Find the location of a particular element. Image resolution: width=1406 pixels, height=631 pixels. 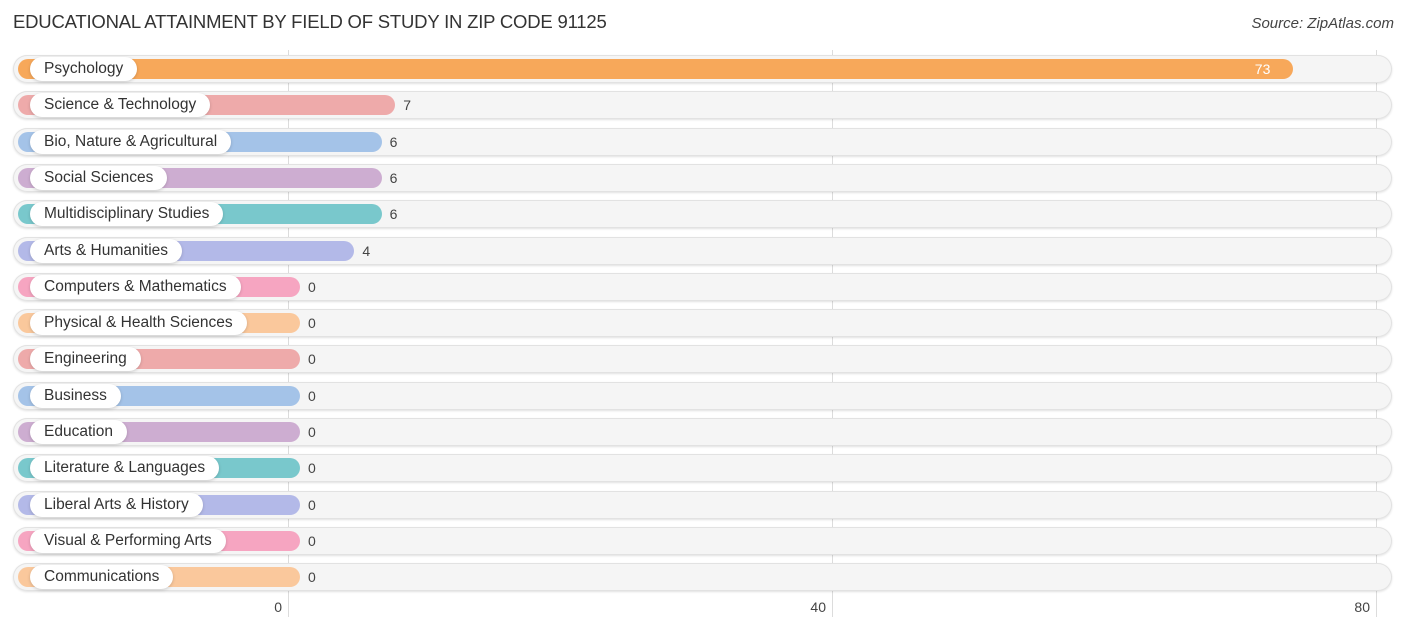

category-label: Science & Technology is located at coordinates (120, 105).